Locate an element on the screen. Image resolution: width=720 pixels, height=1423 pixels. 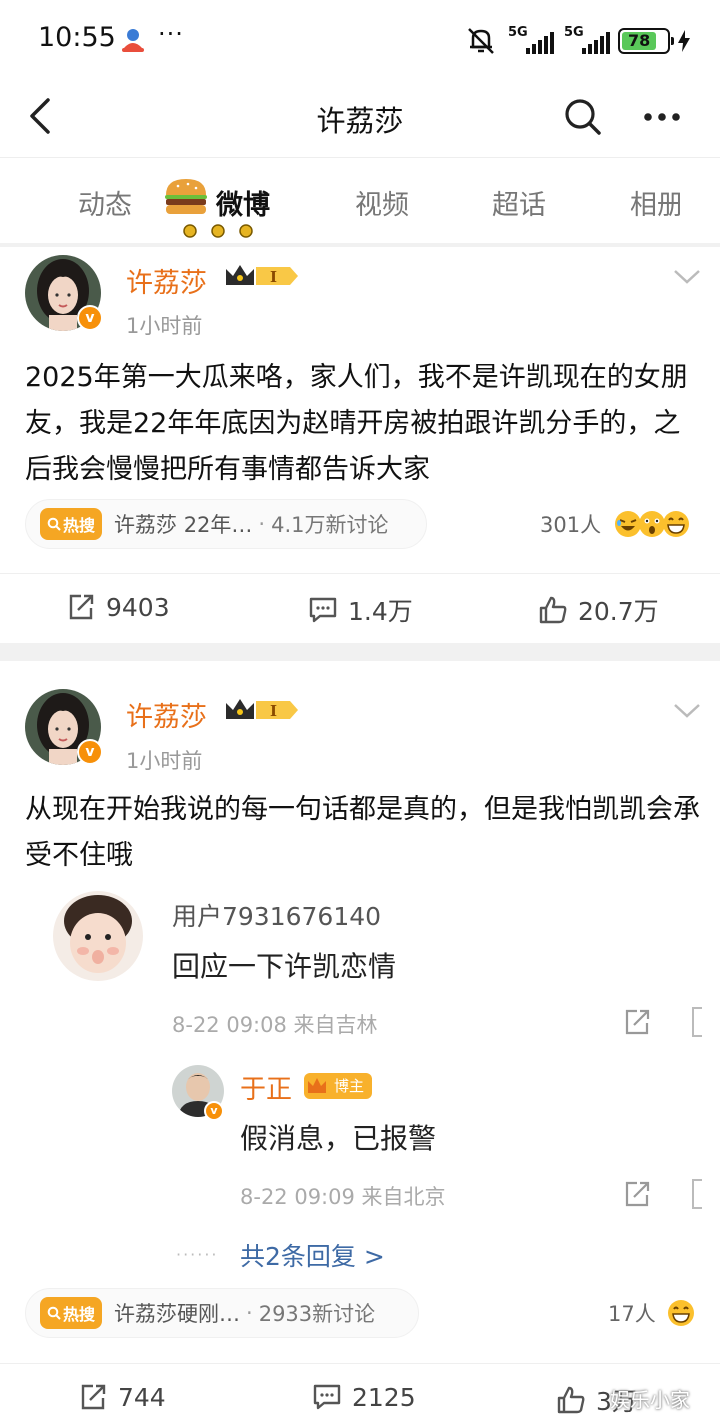
reactors-count: 17人 is located at coordinates (632, 1314).